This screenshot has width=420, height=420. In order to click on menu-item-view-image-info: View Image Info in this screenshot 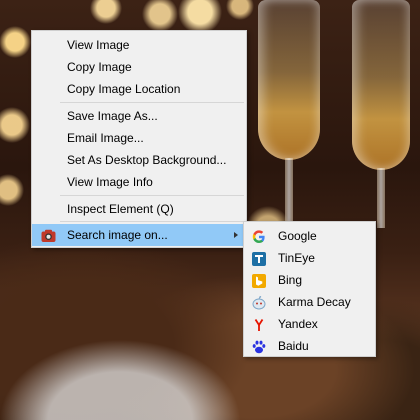, I will do `click(139, 182)`.